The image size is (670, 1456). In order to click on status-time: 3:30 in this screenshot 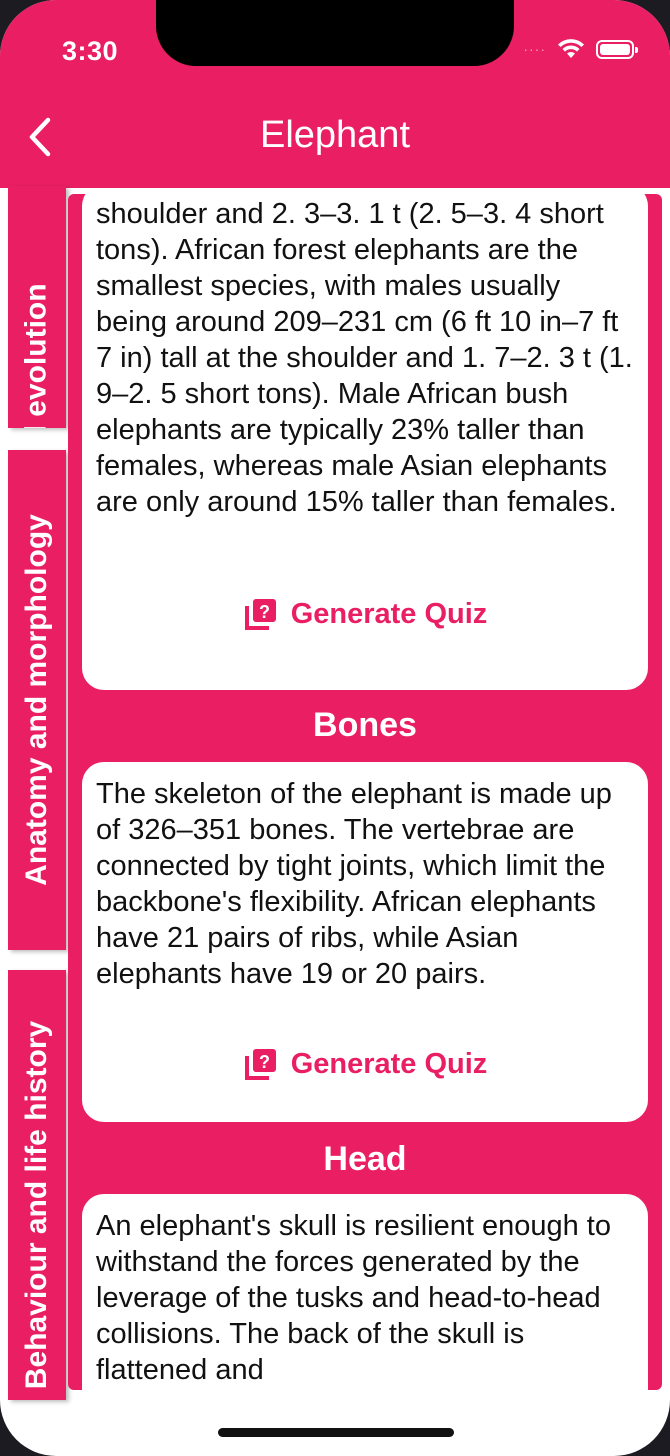, I will do `click(90, 51)`.